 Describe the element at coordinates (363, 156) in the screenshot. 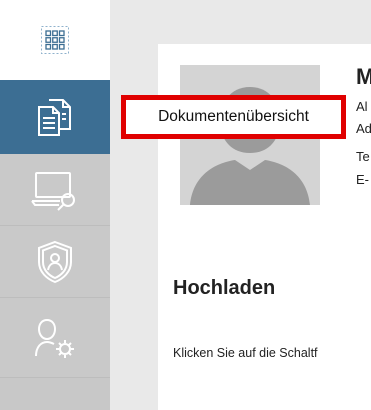

I see `profile-line: Te` at that location.